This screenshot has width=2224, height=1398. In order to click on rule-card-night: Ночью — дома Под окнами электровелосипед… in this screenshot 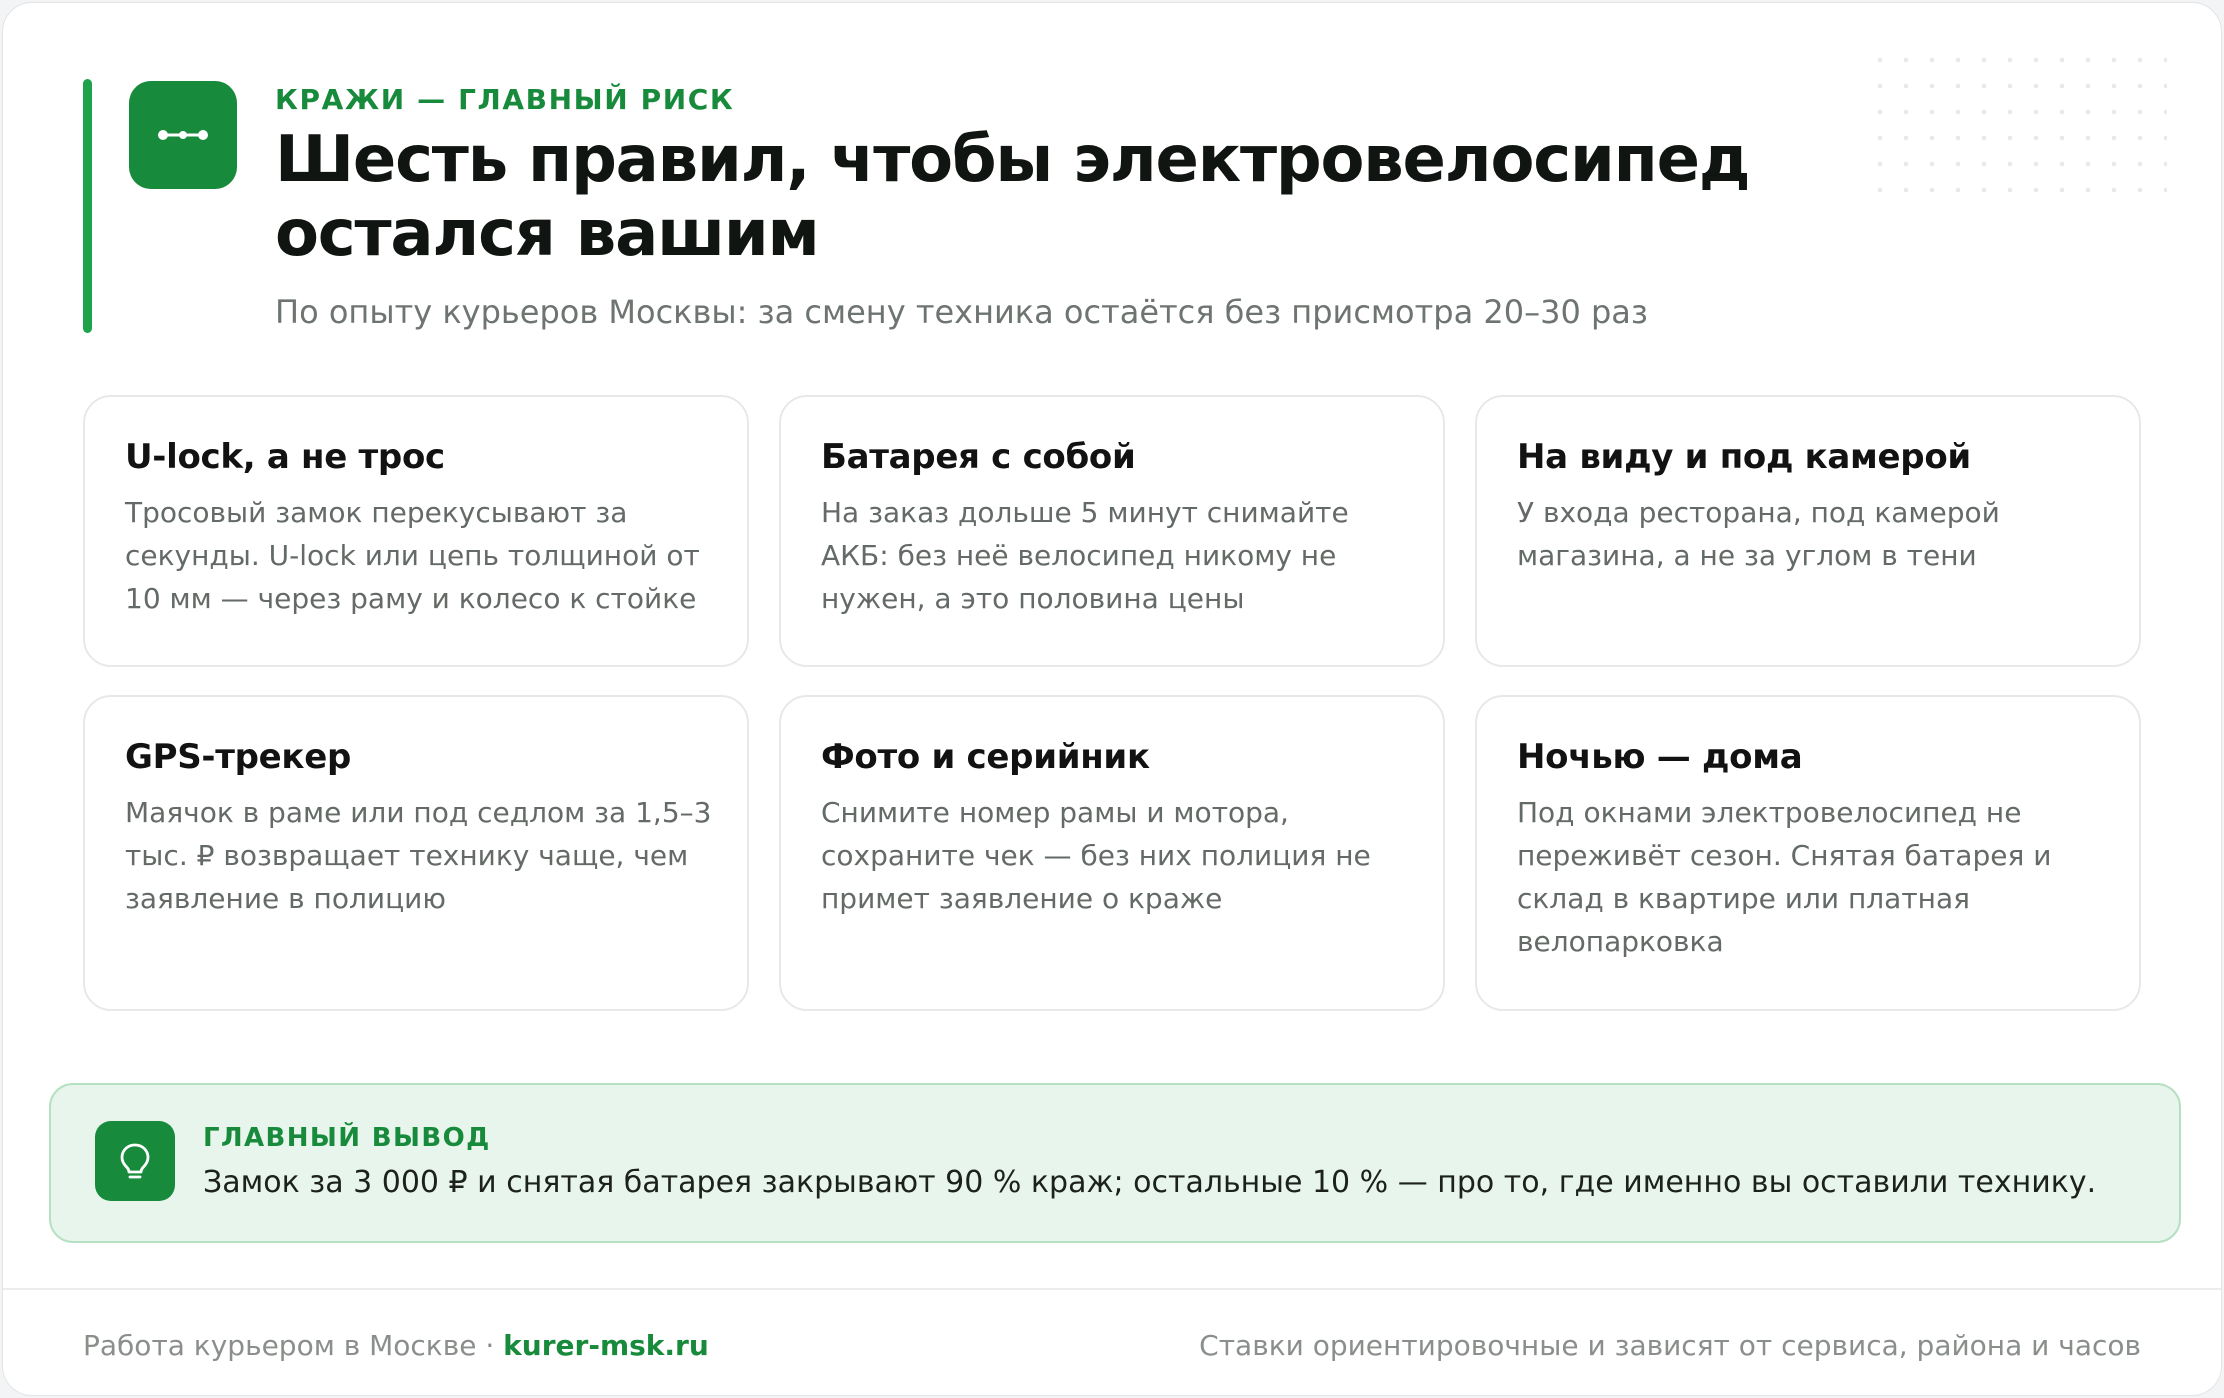, I will do `click(1808, 853)`.